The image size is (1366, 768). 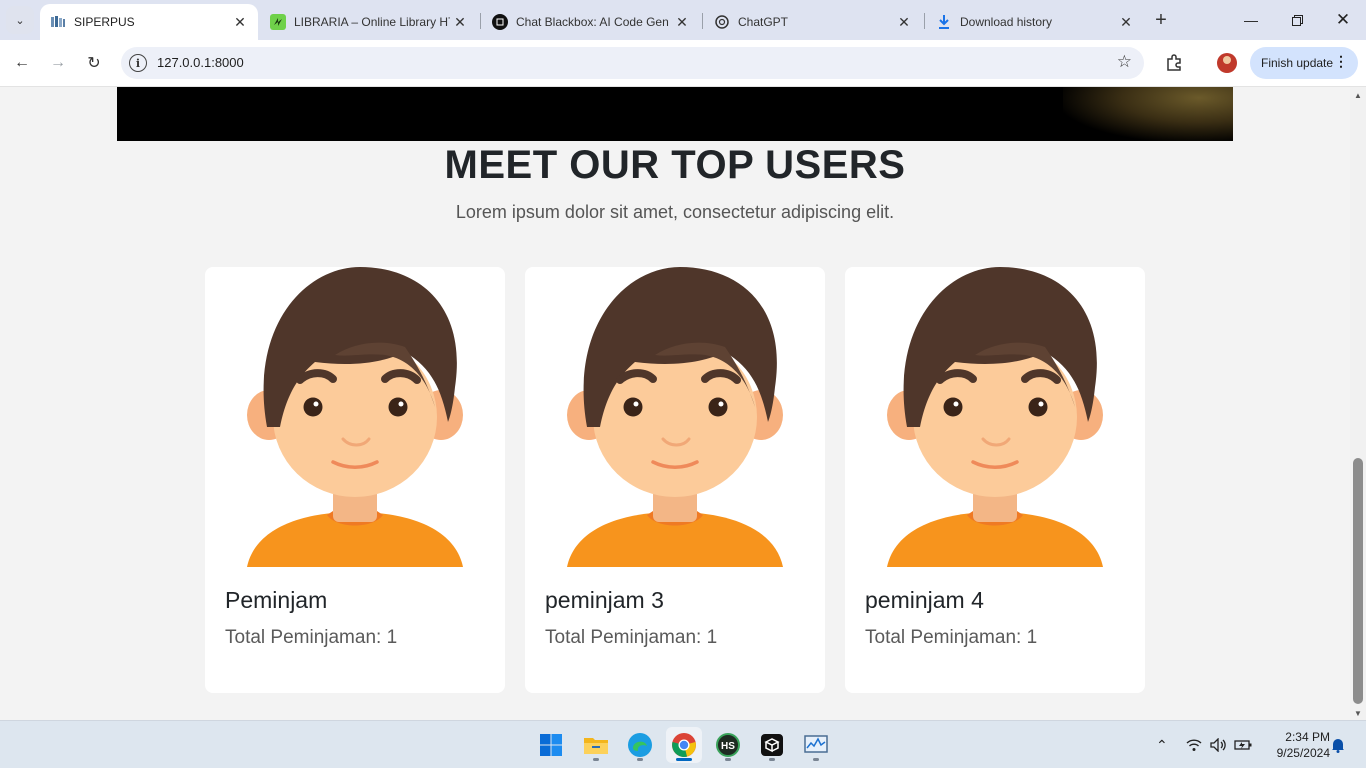 I want to click on user-name: peminjam 3, so click(x=604, y=600).